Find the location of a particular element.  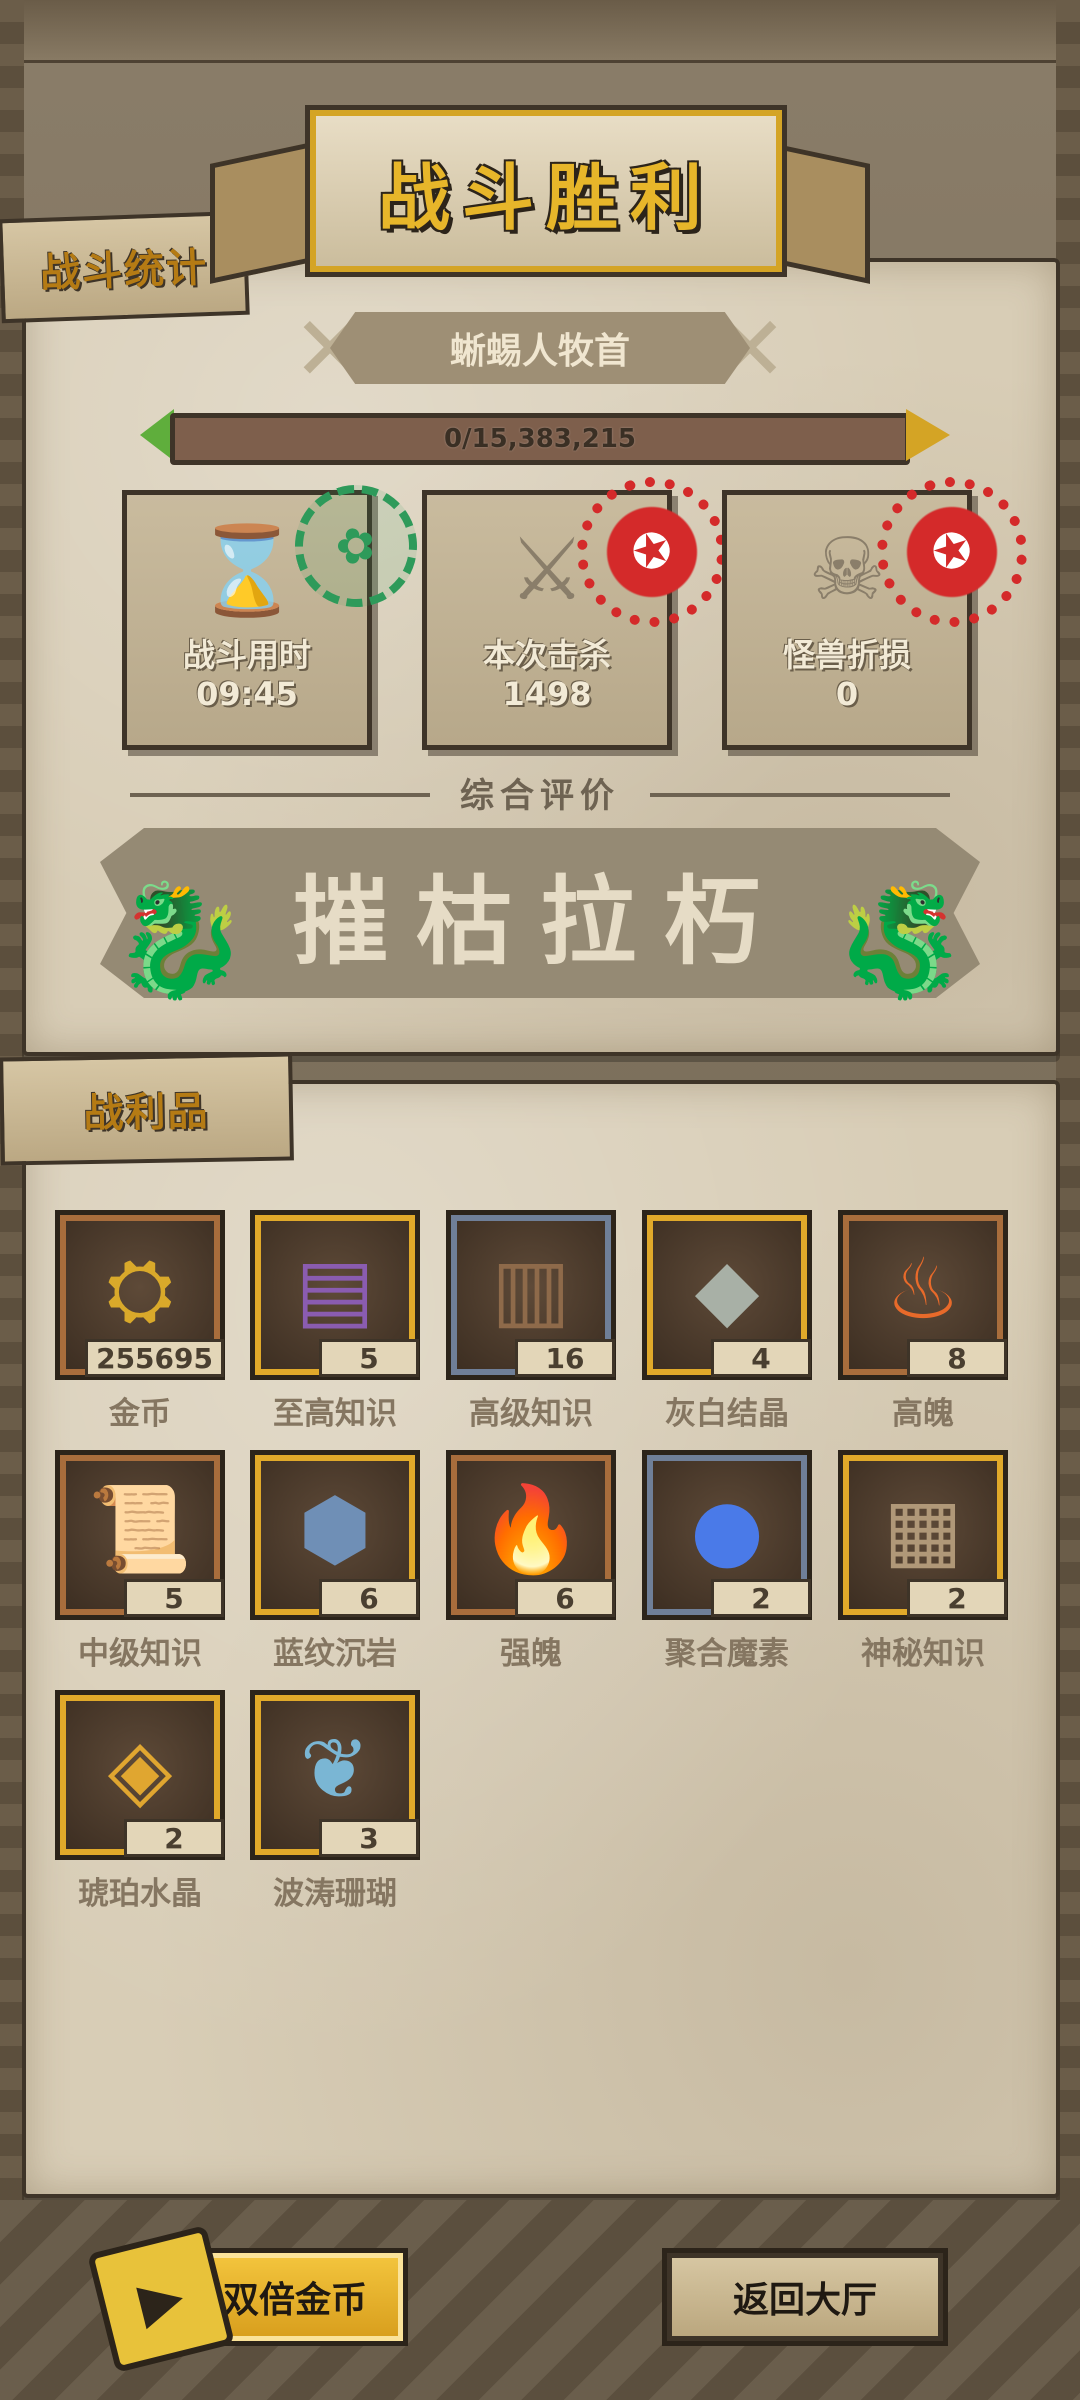

loot-item-intermediate-knowledge: 📜 5 中级知识 is located at coordinates (140, 1565).